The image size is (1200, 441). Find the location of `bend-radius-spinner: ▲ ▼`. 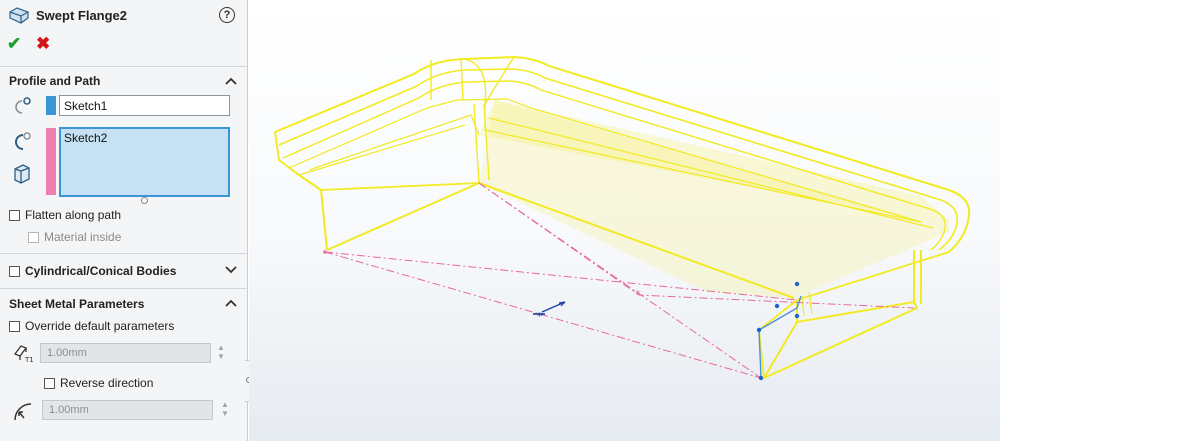

bend-radius-spinner: ▲ ▼ is located at coordinates (225, 410).